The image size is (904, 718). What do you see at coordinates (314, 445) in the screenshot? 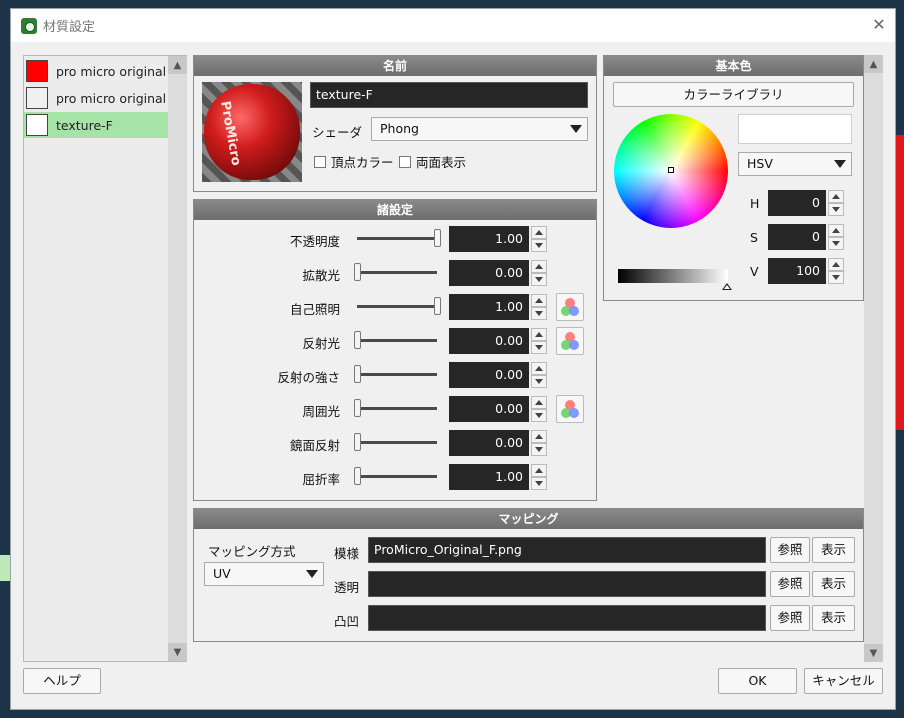
I see `setting-label: 鏡面反射` at bounding box center [314, 445].